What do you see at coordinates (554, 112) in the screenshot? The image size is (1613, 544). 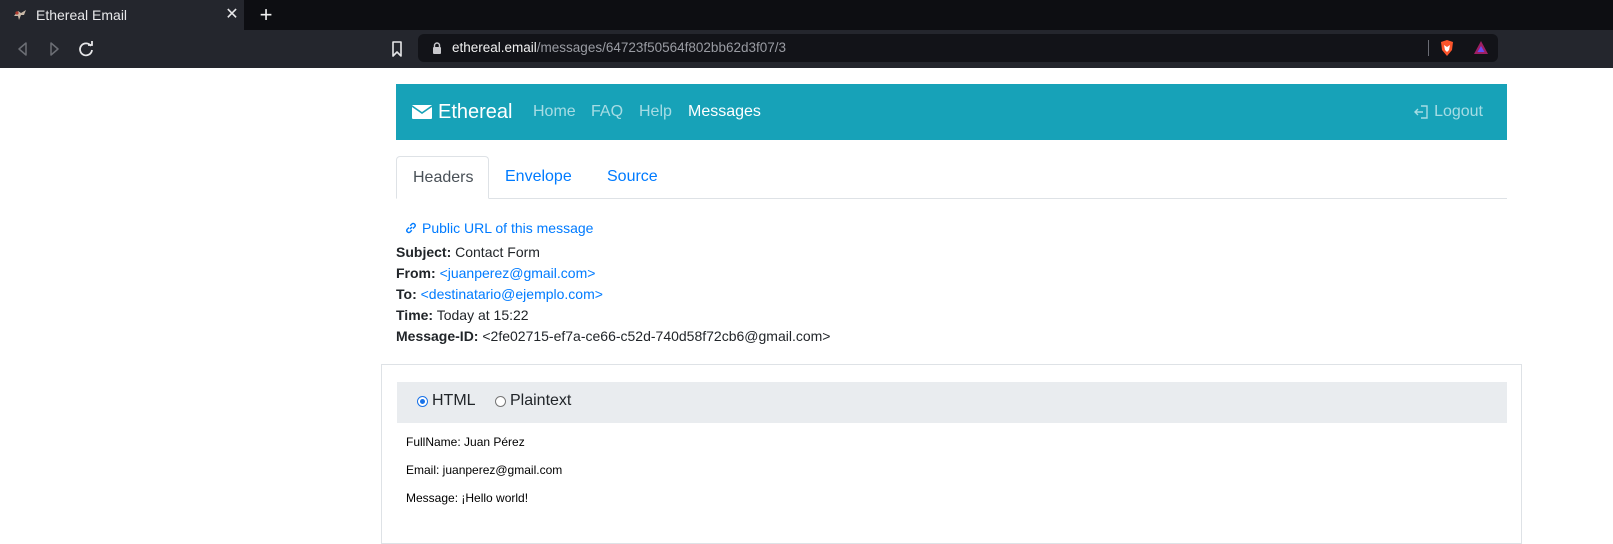 I see `nav-home: Home` at bounding box center [554, 112].